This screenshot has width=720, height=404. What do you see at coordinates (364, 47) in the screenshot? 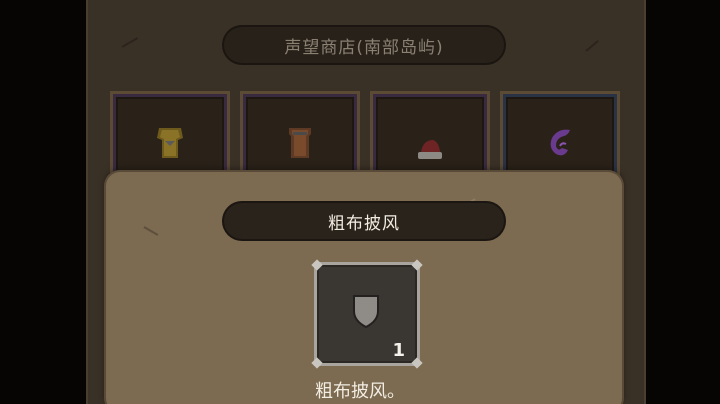
I see `shop-title: 声望商店(南部岛屿)` at bounding box center [364, 47].